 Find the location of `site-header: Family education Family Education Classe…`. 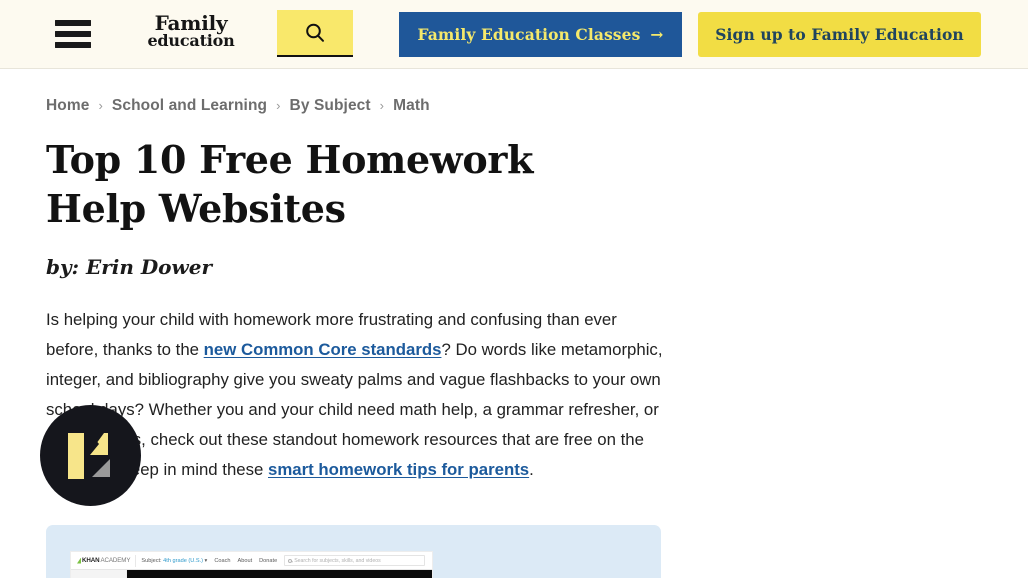

site-header: Family education Family Education Classe… is located at coordinates (514, 34).